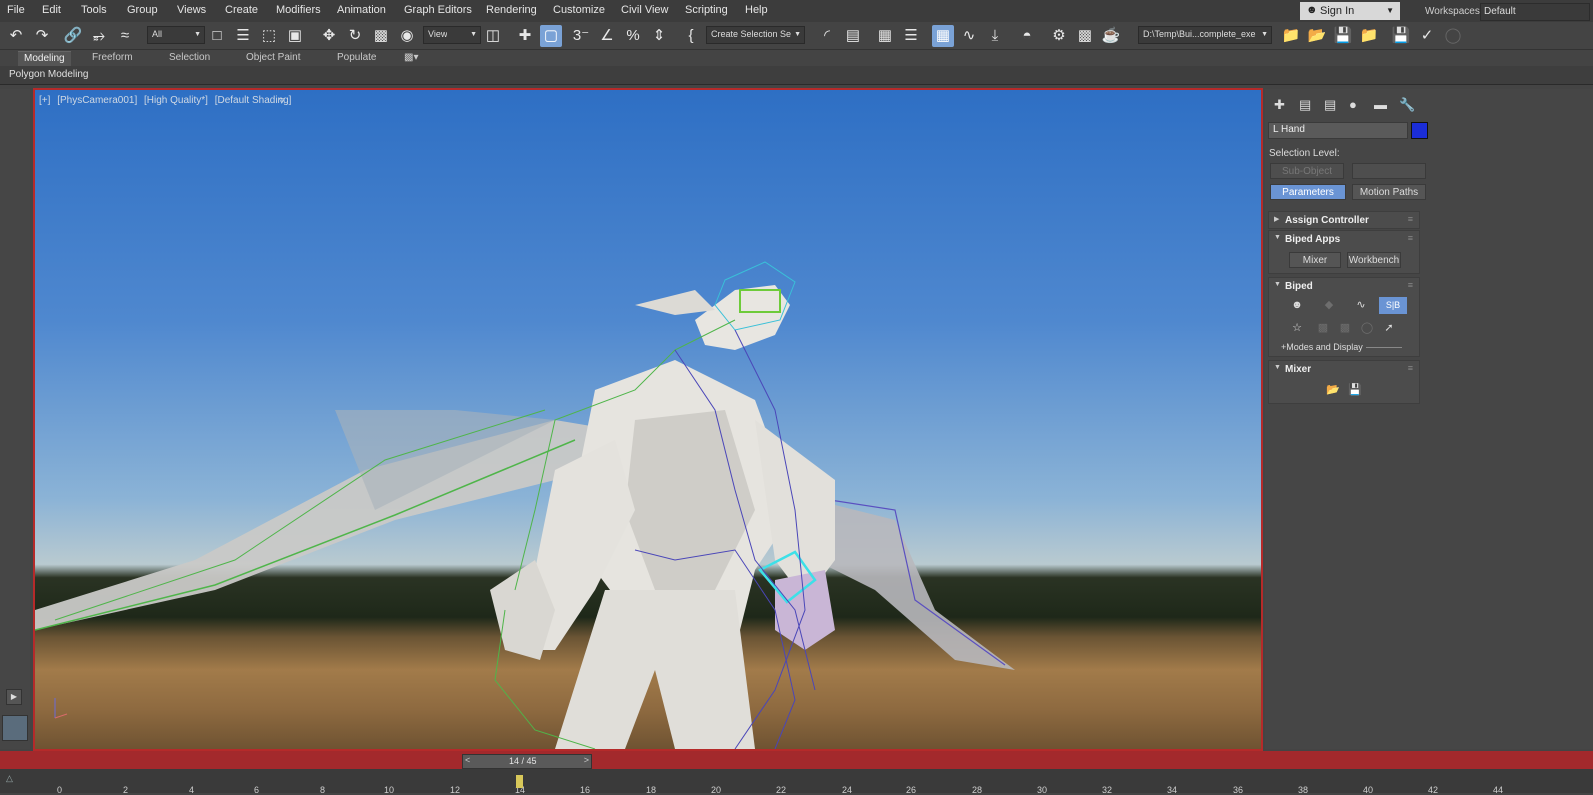 The image size is (1593, 795). I want to click on rectangular-selection-icon: ⬚, so click(269, 36).